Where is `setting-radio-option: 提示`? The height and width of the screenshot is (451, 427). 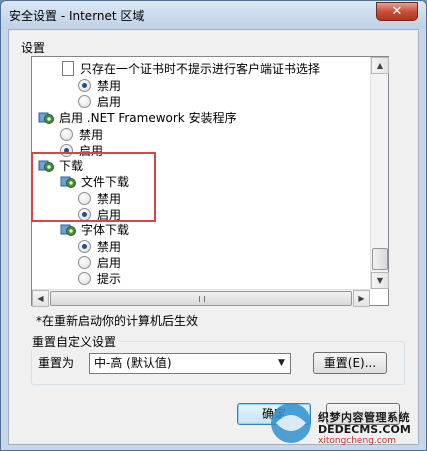
setting-radio-option: 提示 is located at coordinates (99, 279).